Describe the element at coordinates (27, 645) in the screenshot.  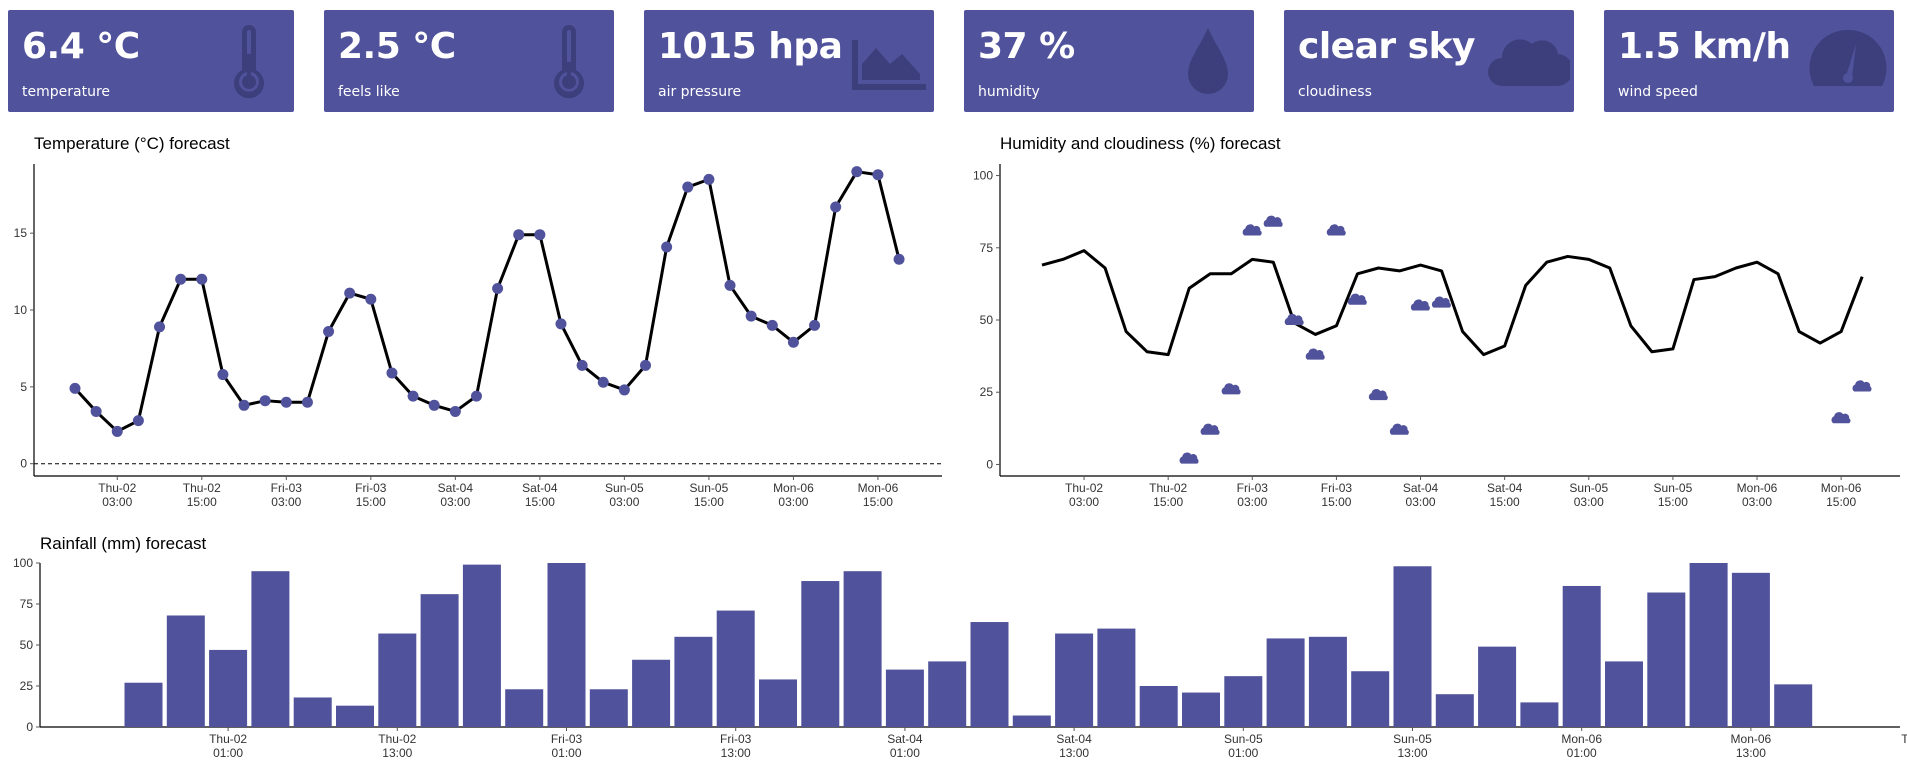
I see `rainfall-y-tick-label: 50` at that location.